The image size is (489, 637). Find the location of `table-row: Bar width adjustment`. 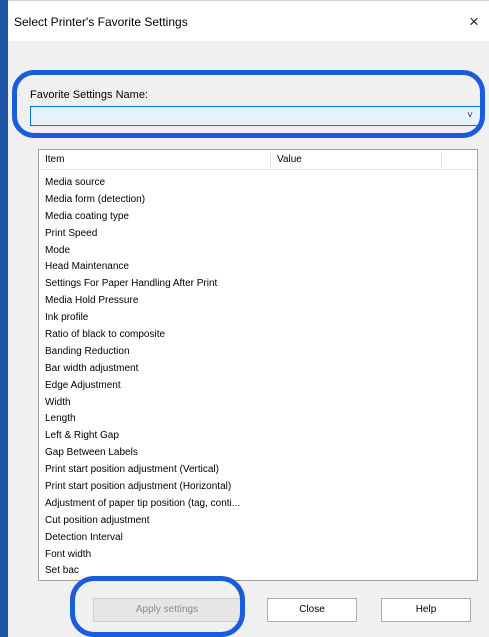

table-row: Bar width adjustment is located at coordinates (160, 368).